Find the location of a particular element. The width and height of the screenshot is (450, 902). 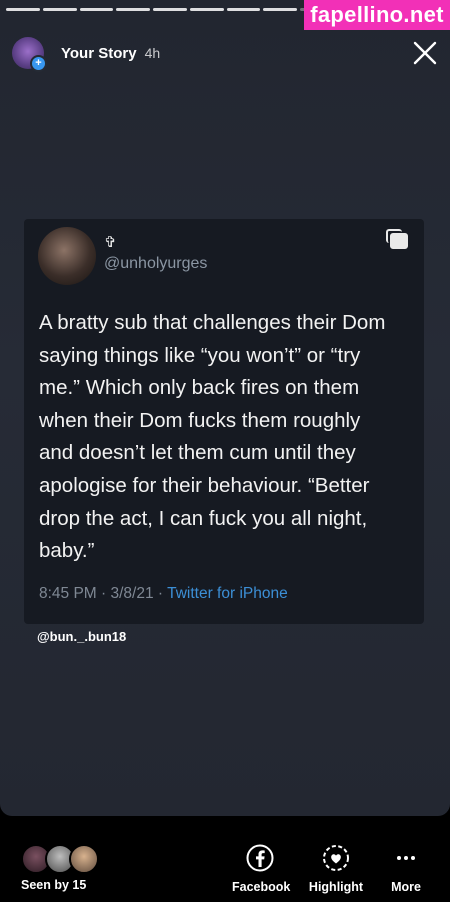

tweet-line: me.” Which only back fires on them is located at coordinates (199, 388).